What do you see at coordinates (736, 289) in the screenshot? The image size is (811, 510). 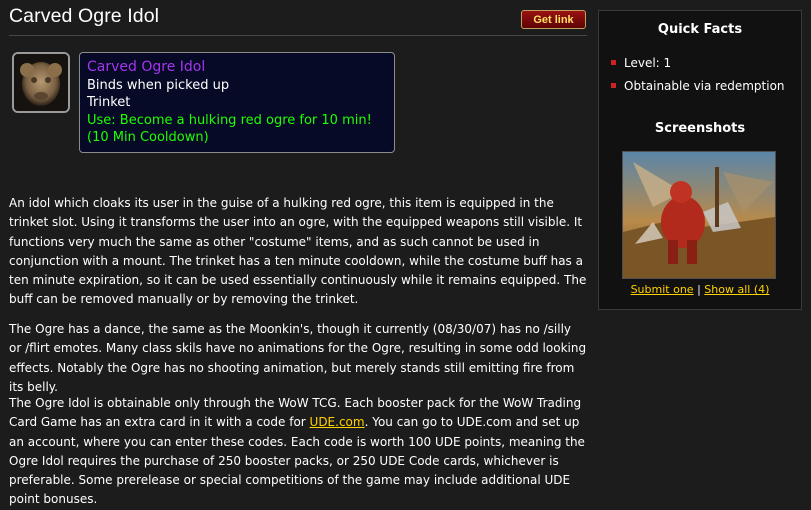 I see `show-all-screenshots-link: Show all (4)` at bounding box center [736, 289].